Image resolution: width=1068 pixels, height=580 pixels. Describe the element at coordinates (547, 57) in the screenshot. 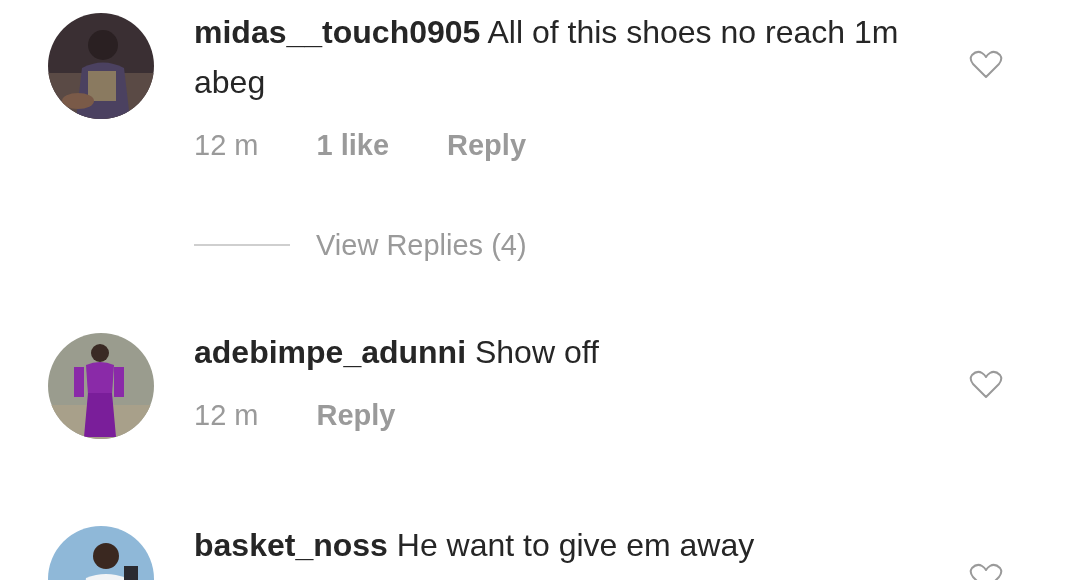

I see `comment-text: midas__touch0905 All of this shoes no reach 1m abeg` at that location.